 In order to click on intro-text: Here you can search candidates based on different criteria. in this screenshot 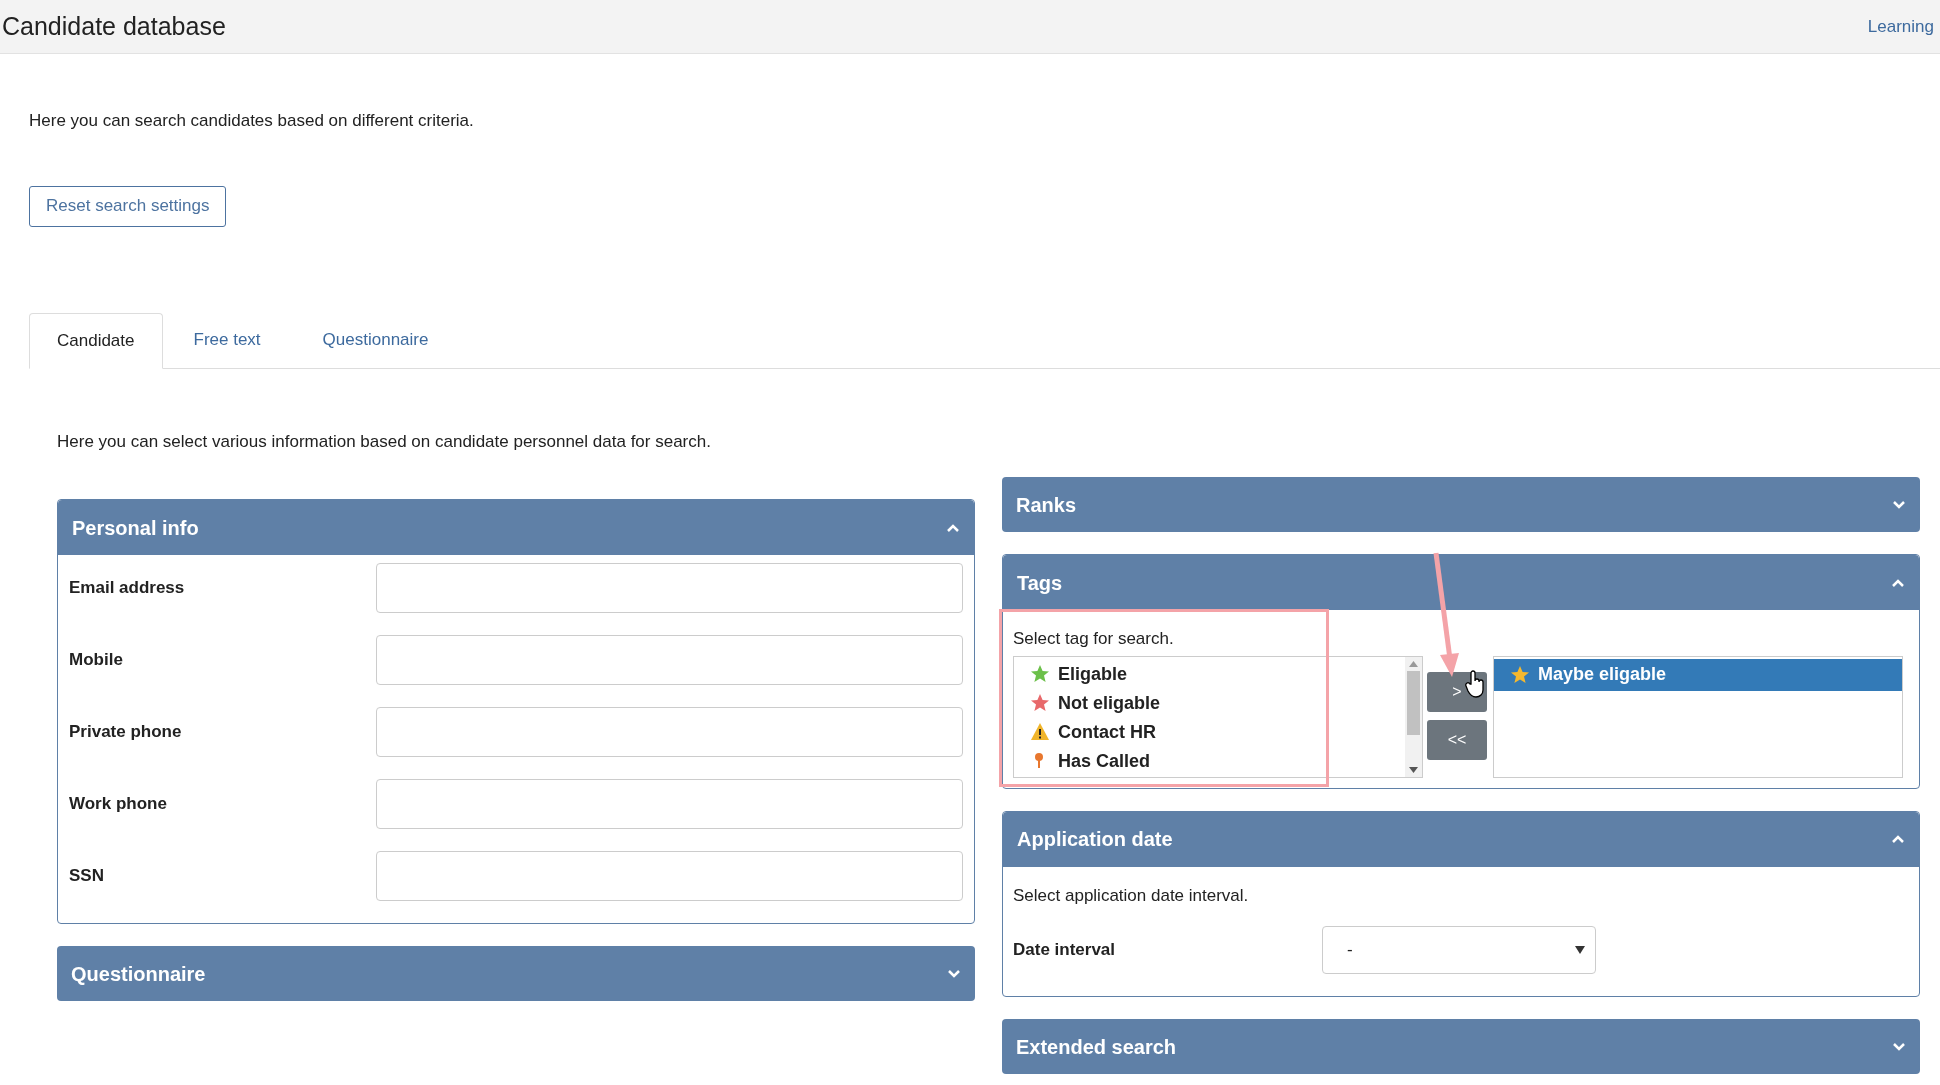, I will do `click(252, 121)`.